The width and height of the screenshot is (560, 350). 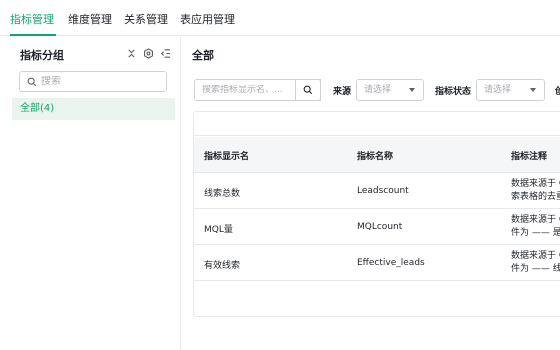 What do you see at coordinates (42, 55) in the screenshot?
I see `sidebar-title: 指标分组` at bounding box center [42, 55].